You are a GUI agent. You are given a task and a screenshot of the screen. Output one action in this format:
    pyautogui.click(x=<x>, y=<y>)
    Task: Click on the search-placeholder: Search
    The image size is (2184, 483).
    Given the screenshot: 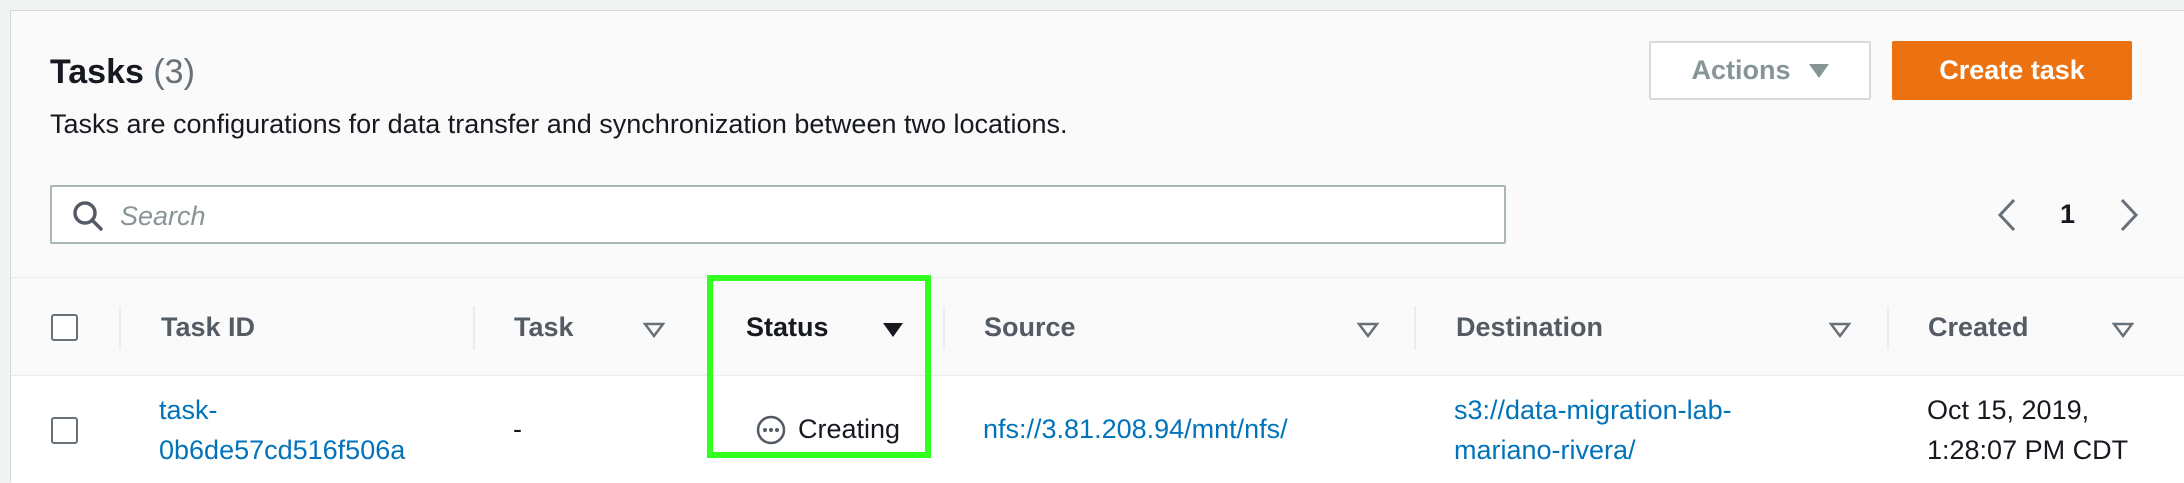 What is the action you would take?
    pyautogui.click(x=163, y=216)
    